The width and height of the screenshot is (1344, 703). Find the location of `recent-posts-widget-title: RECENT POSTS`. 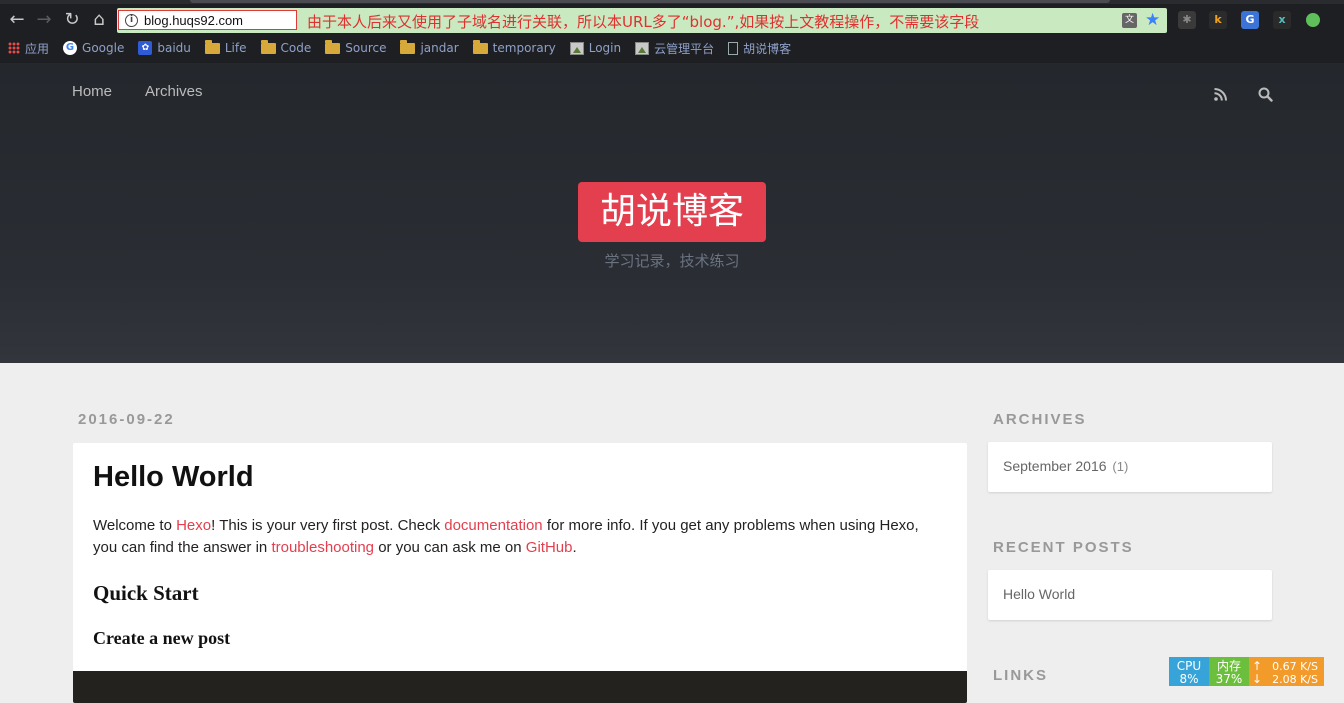

recent-posts-widget-title: RECENT POSTS is located at coordinates (1063, 547).